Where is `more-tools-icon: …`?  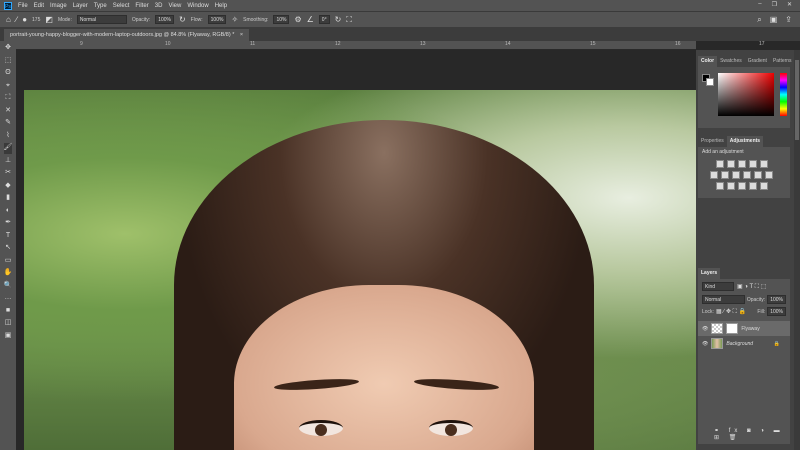
more-tools-icon: … is located at coordinates (8, 298).